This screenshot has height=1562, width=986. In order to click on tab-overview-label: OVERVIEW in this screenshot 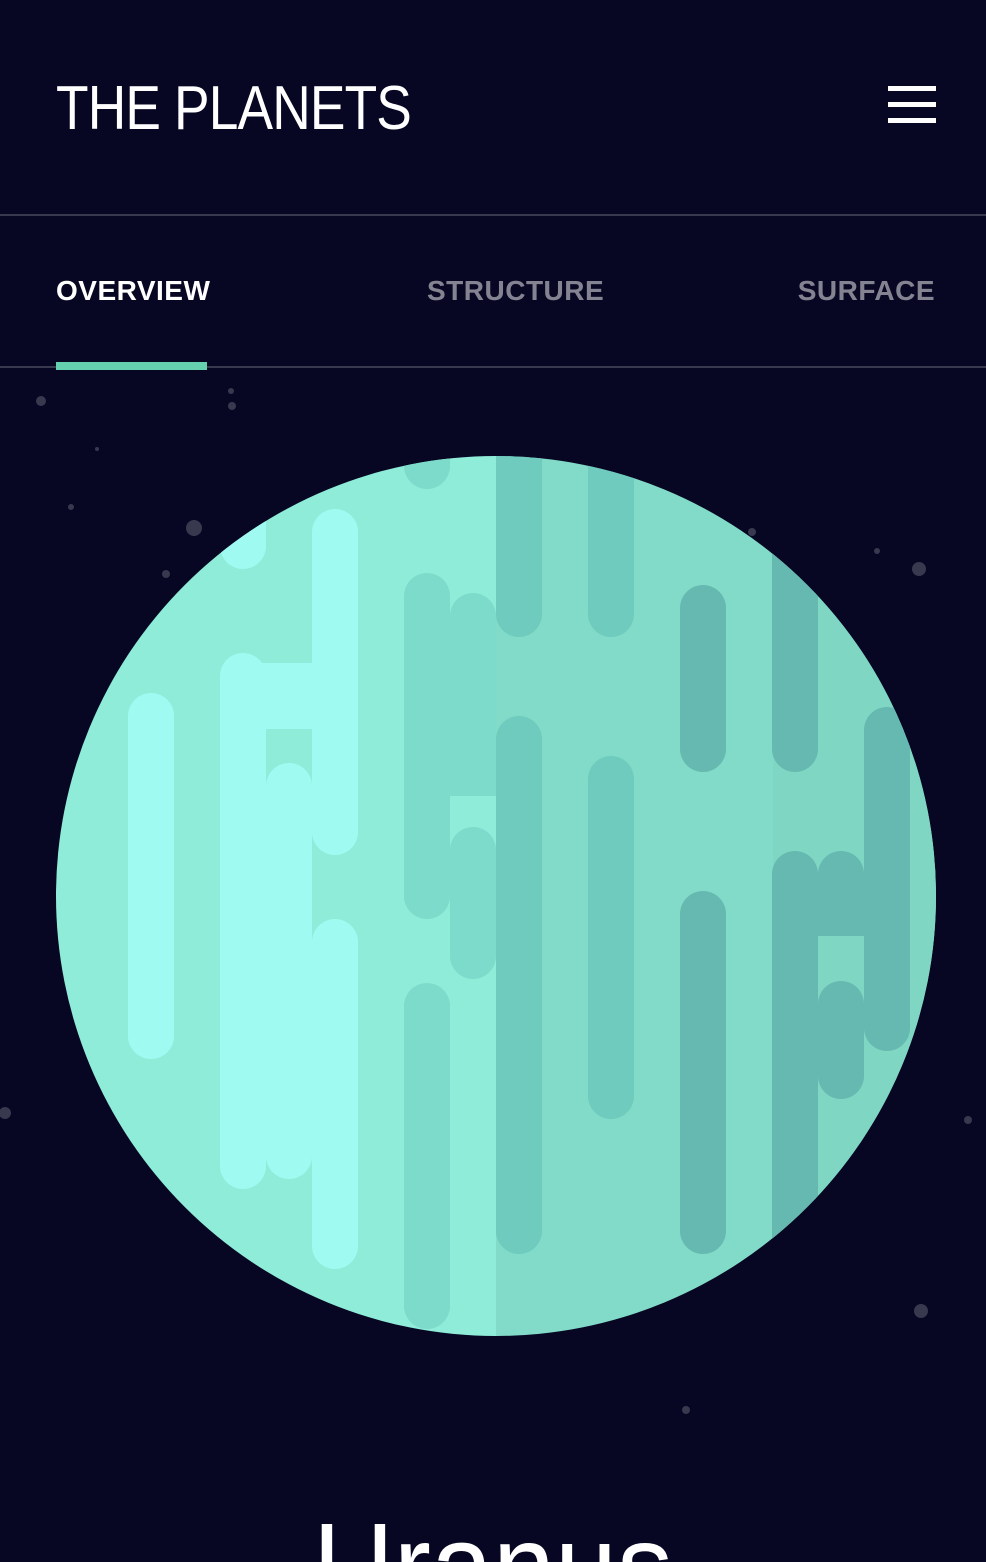, I will do `click(133, 290)`.